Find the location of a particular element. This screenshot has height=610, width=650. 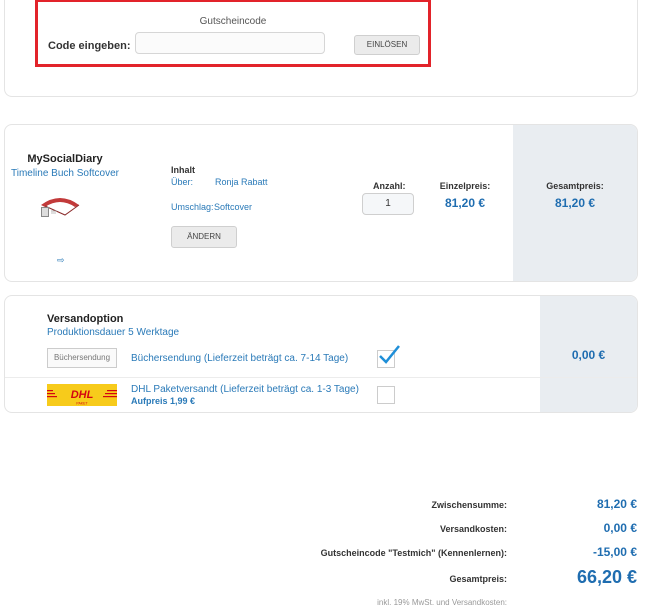

voucher-code-label: Code eingeben: is located at coordinates (89, 46).